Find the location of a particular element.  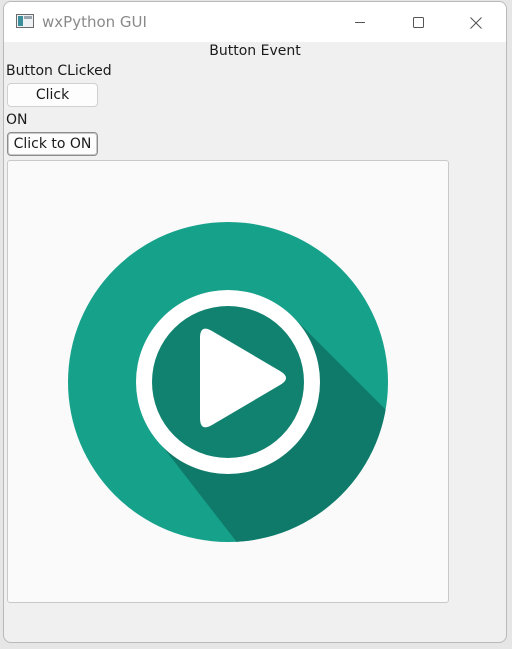

maximize-button is located at coordinates (418, 22).